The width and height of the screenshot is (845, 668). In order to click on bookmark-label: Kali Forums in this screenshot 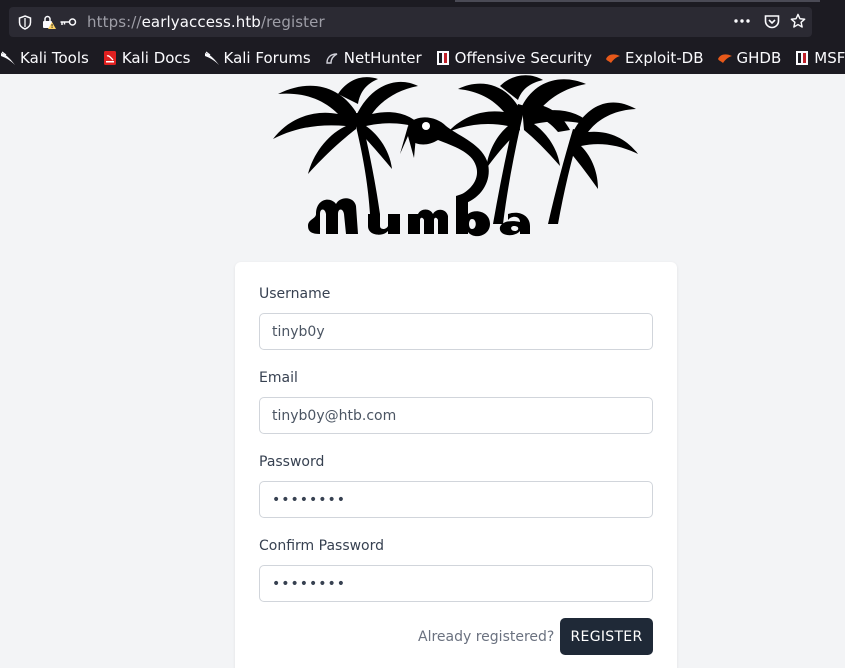, I will do `click(267, 58)`.